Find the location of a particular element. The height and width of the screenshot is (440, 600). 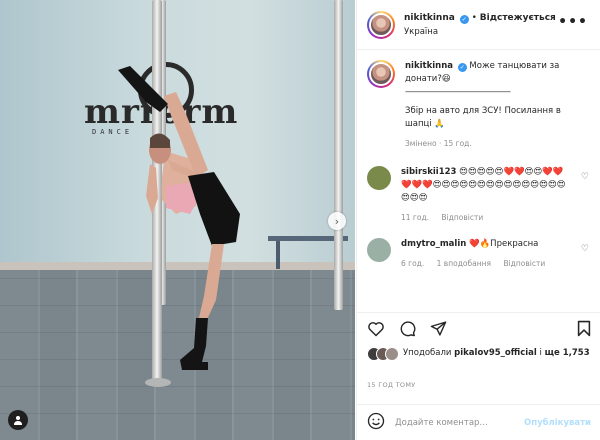

comment-text: ❤️🔥Прекрасна is located at coordinates (504, 244).